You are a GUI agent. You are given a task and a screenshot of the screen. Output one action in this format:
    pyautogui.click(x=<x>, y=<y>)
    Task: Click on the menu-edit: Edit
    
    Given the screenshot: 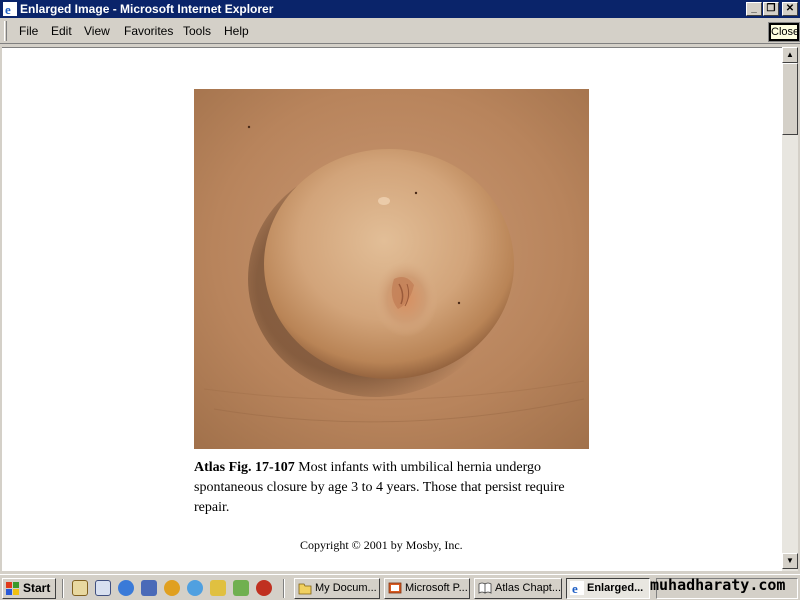 What is the action you would take?
    pyautogui.click(x=61, y=31)
    